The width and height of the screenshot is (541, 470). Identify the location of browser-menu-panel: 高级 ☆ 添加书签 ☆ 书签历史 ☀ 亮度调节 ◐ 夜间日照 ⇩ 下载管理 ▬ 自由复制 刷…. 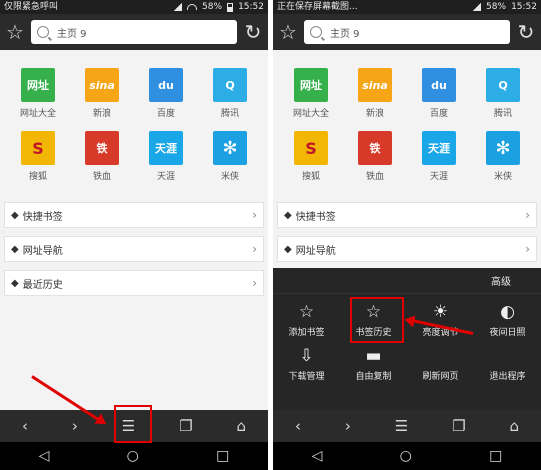
(407, 339).